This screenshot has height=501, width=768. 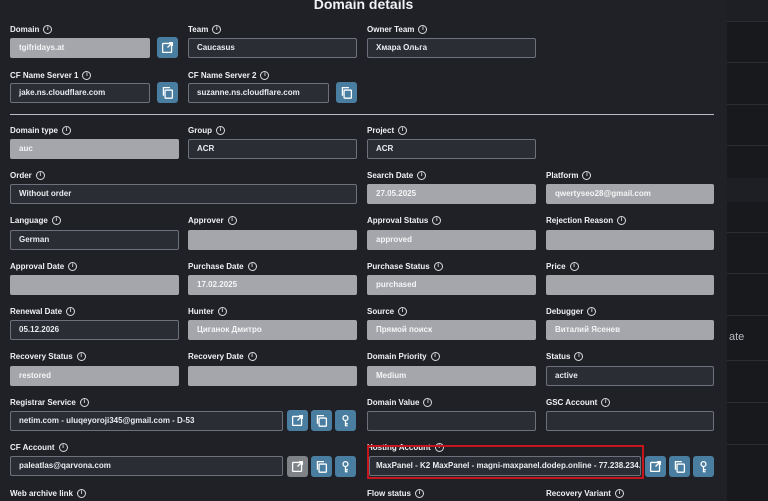 I want to click on recovery-date-label: Recovery Date i, so click(x=222, y=356).